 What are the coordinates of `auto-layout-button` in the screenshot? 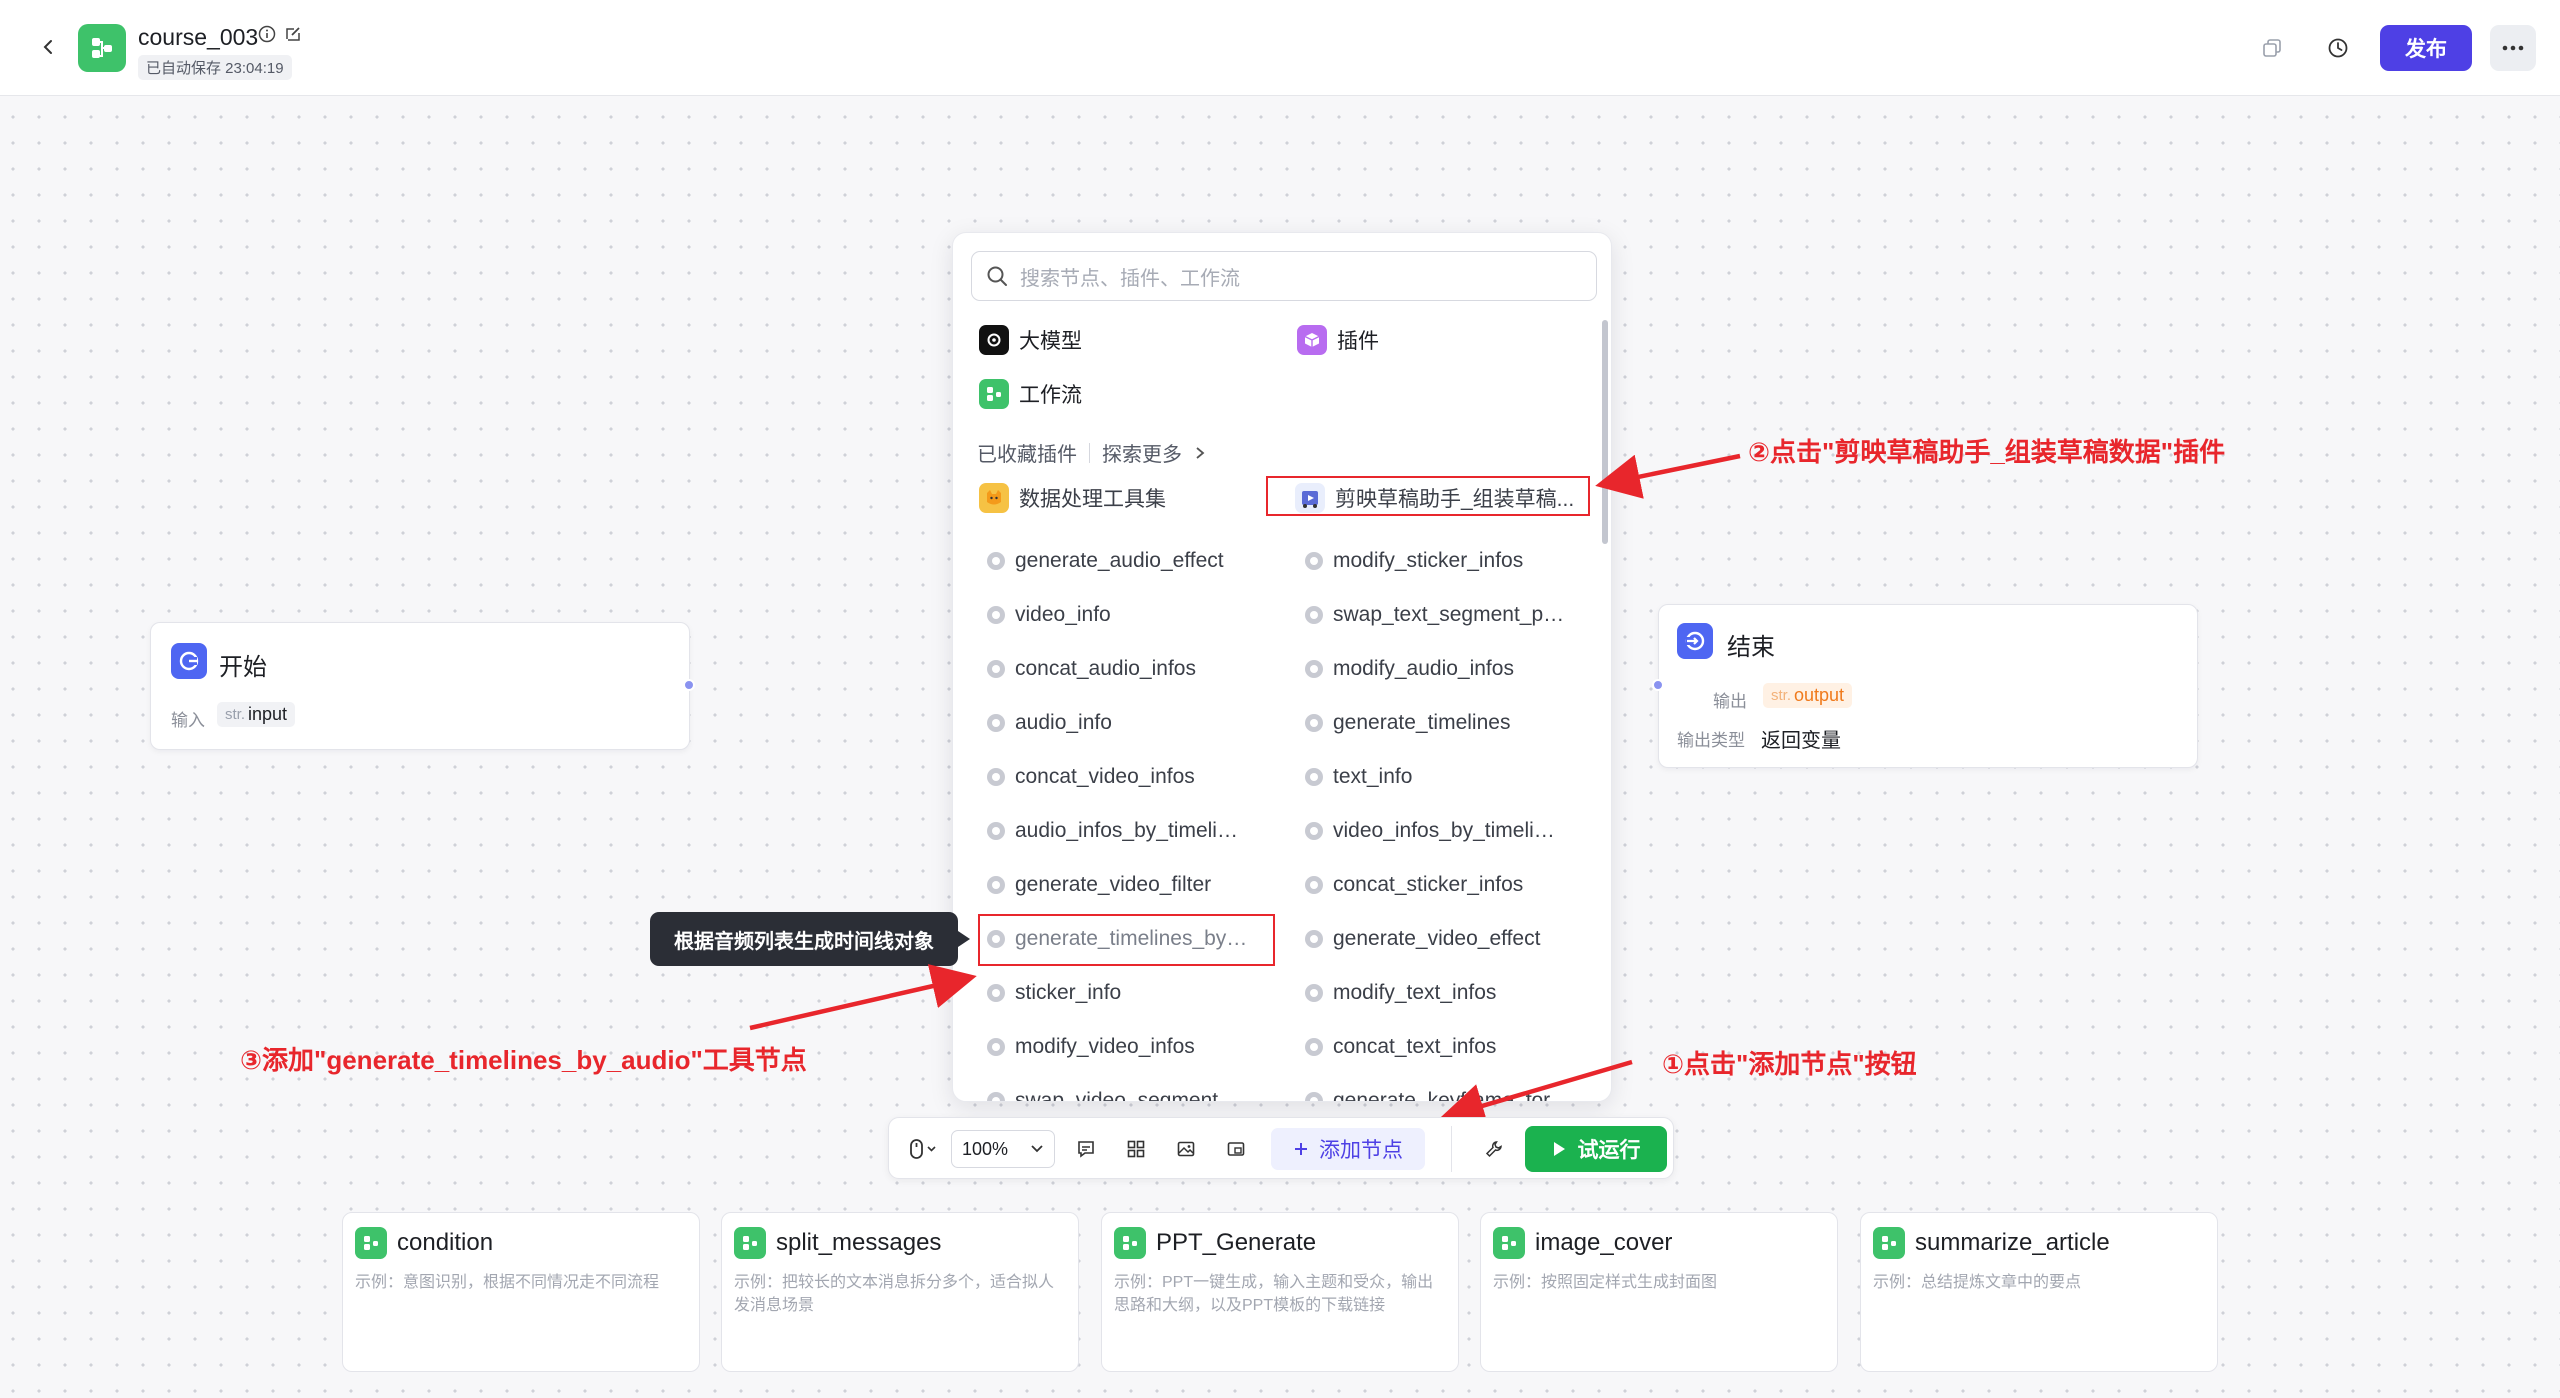 It's located at (1136, 1149).